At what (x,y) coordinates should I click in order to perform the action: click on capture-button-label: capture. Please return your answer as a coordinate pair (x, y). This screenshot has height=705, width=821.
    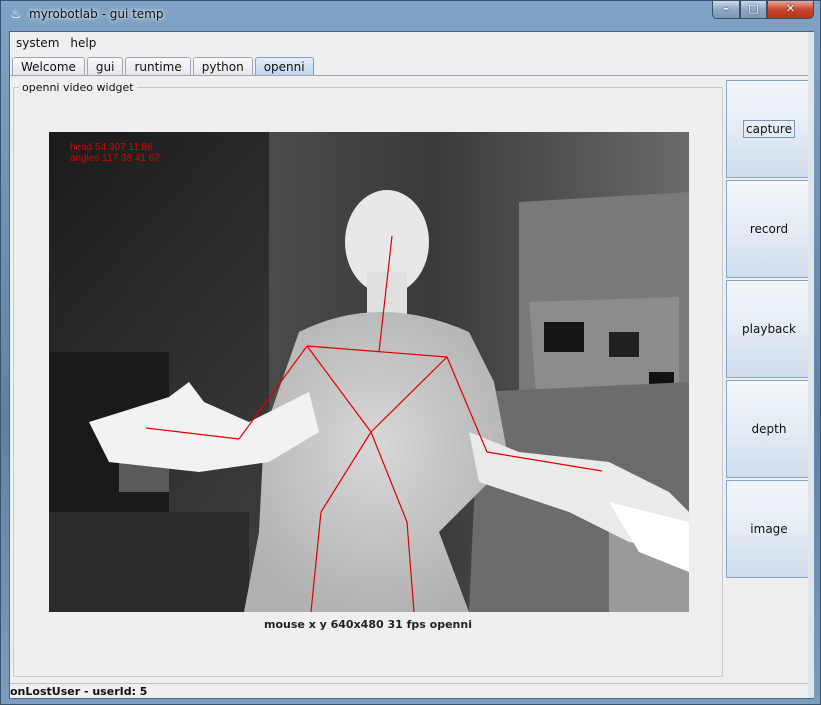
    Looking at the image, I should click on (769, 129).